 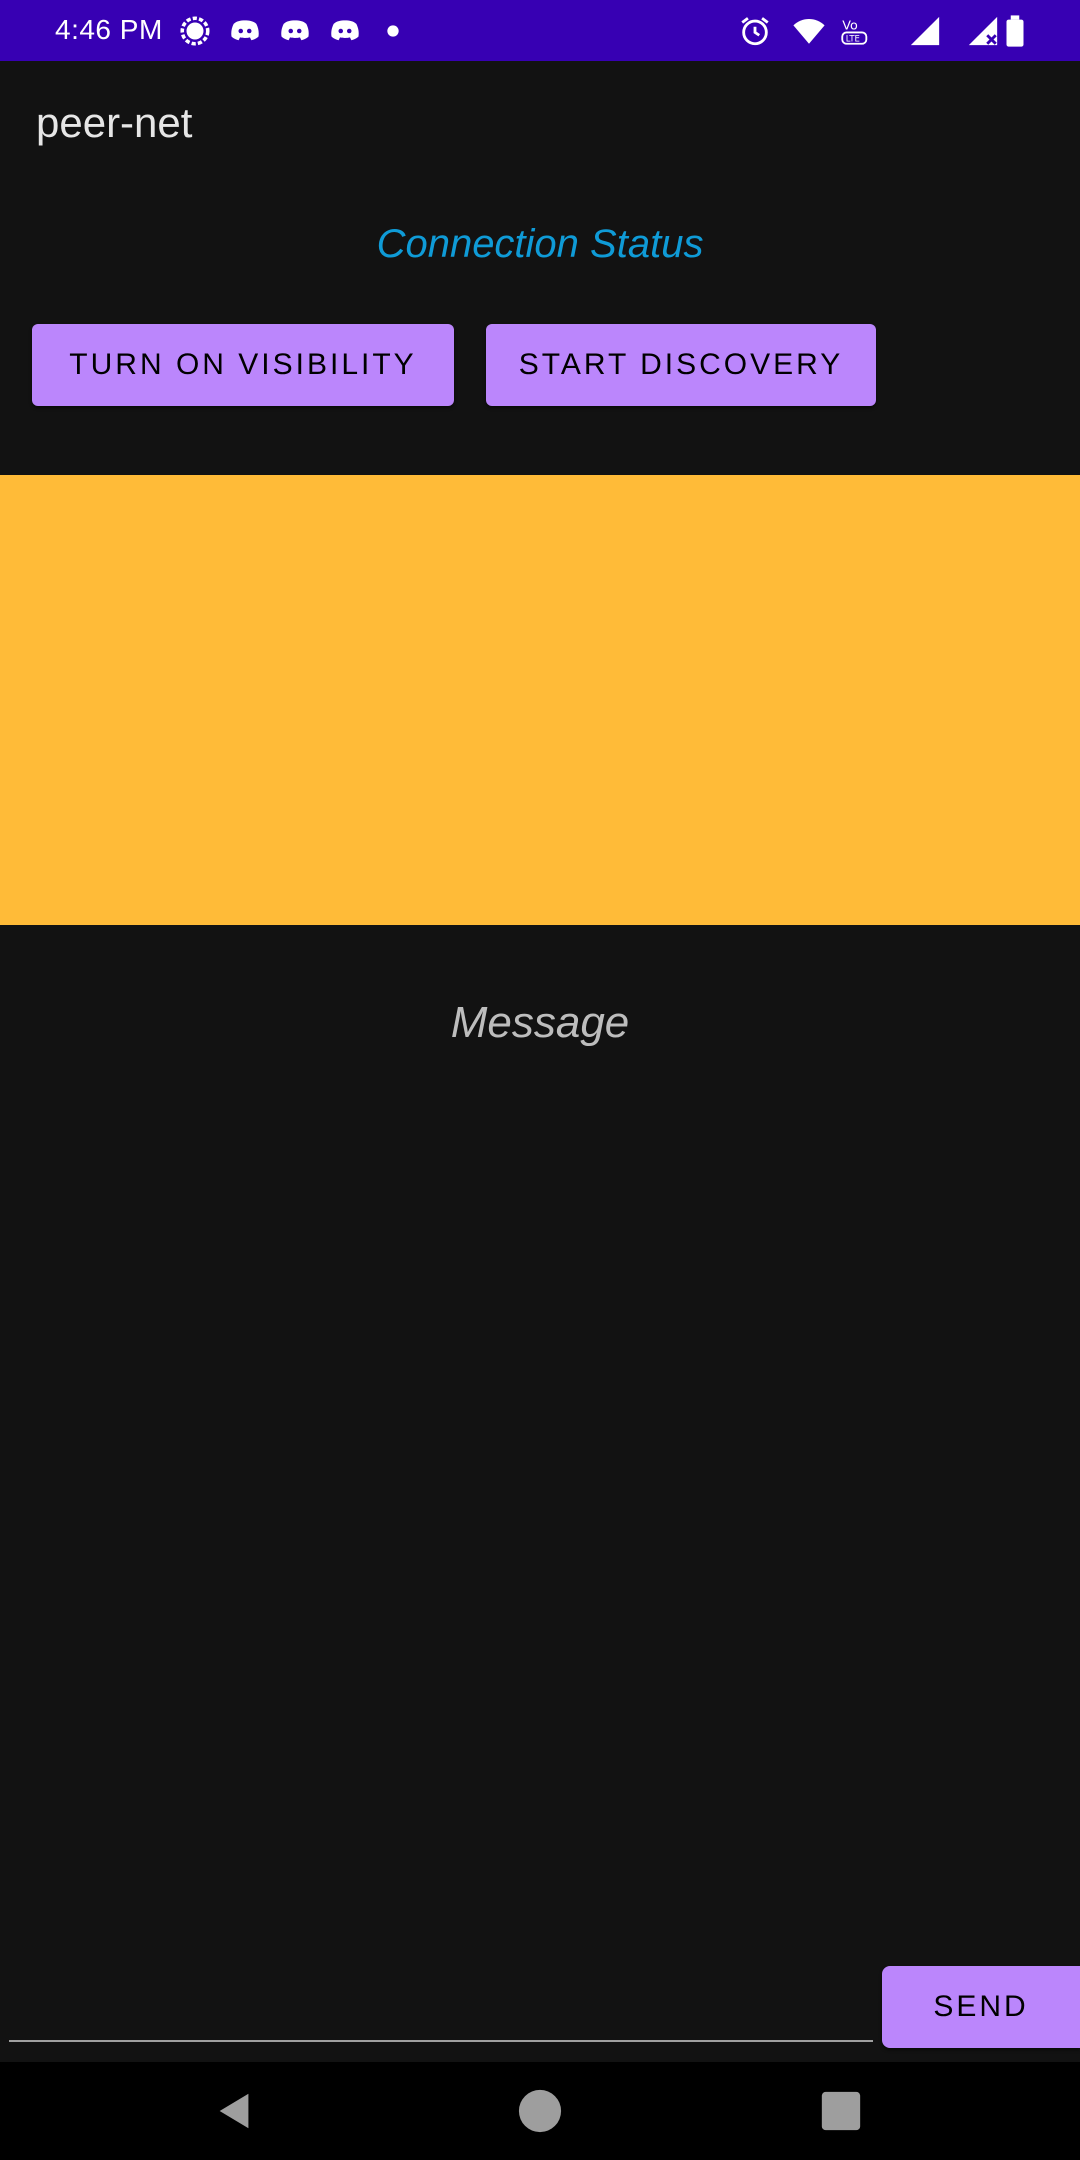 What do you see at coordinates (850, 26) in the screenshot?
I see `svg-text: Vo` at bounding box center [850, 26].